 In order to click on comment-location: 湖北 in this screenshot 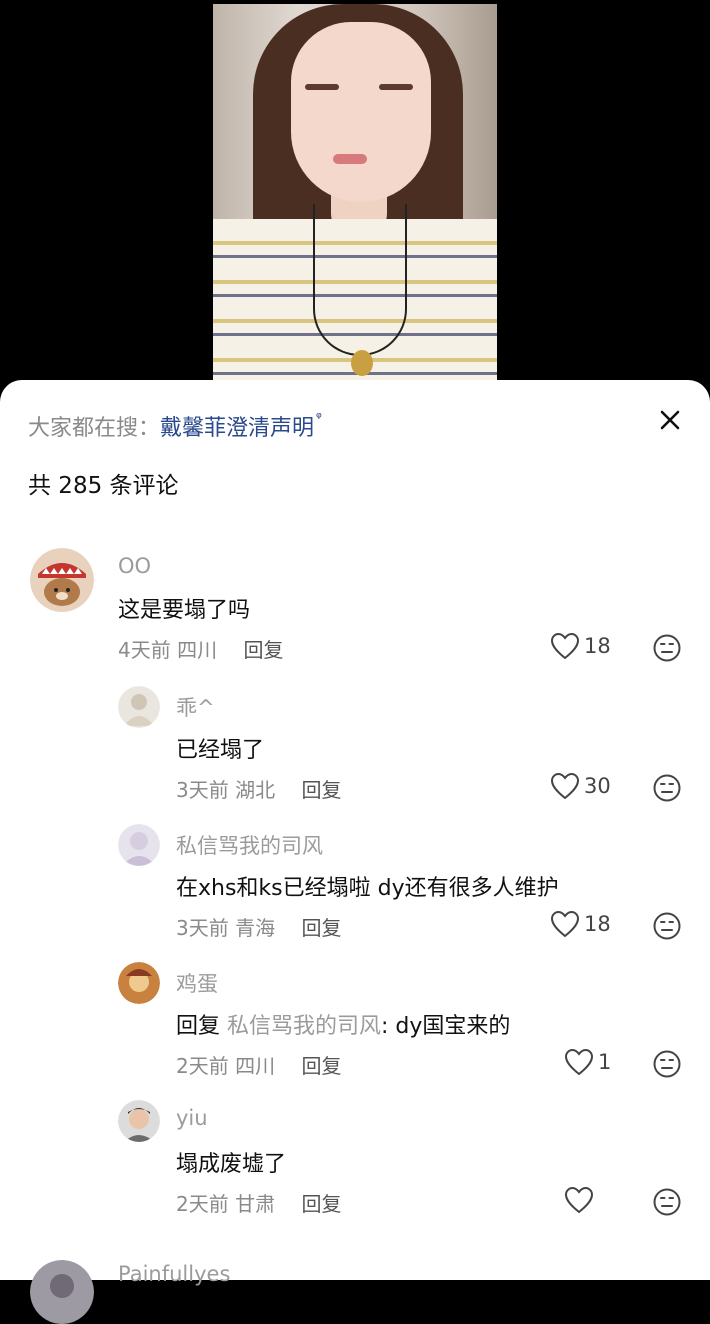, I will do `click(255, 790)`.